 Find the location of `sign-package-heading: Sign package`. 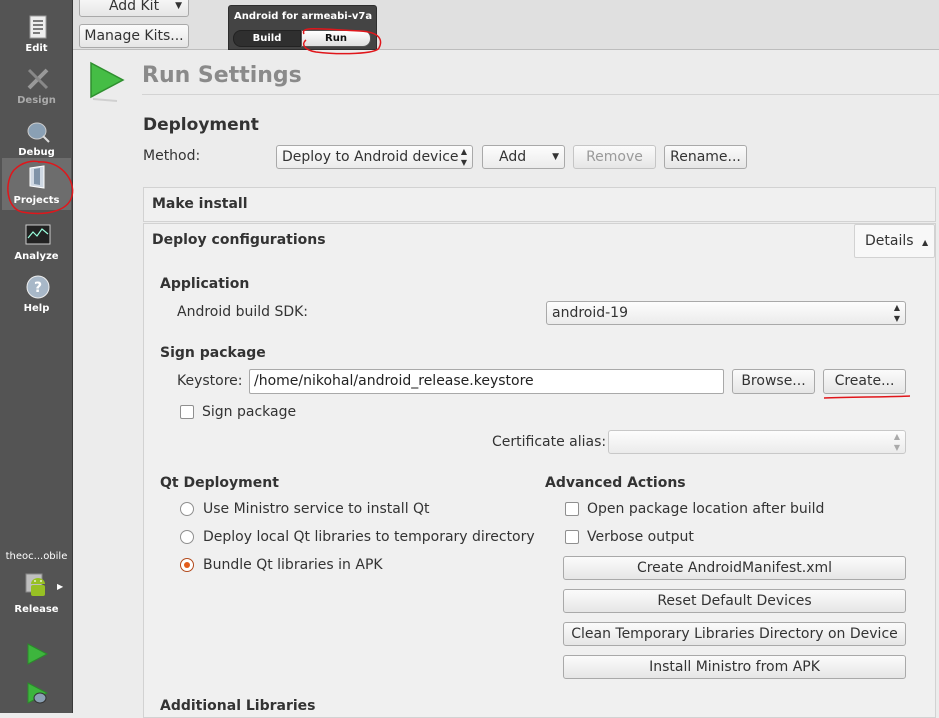

sign-package-heading: Sign package is located at coordinates (213, 353).